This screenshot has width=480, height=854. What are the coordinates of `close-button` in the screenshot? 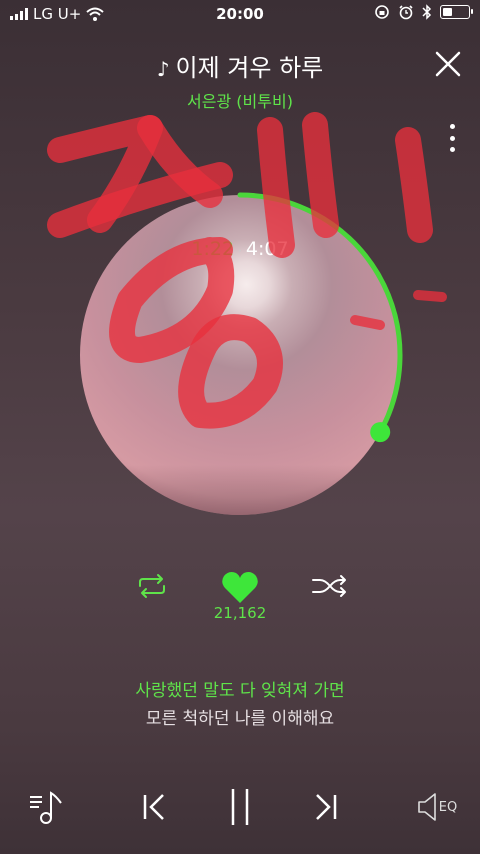 It's located at (448, 64).